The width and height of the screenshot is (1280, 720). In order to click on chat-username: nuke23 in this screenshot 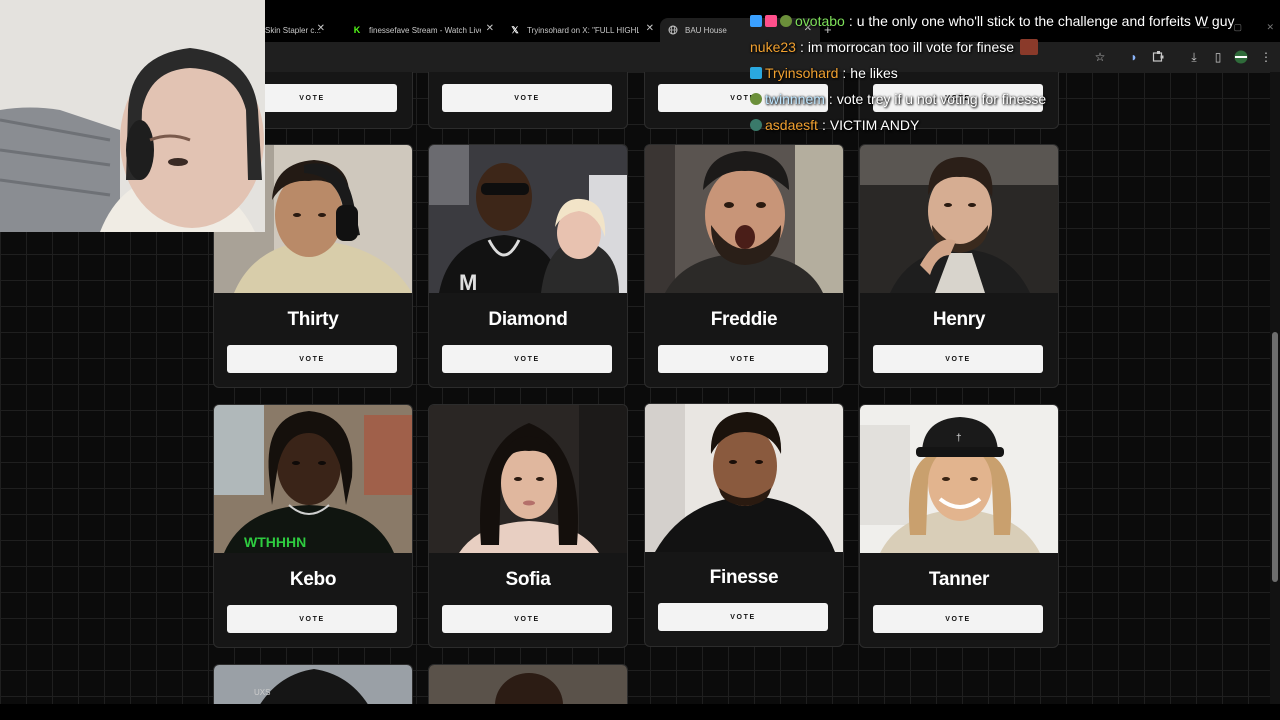, I will do `click(773, 47)`.